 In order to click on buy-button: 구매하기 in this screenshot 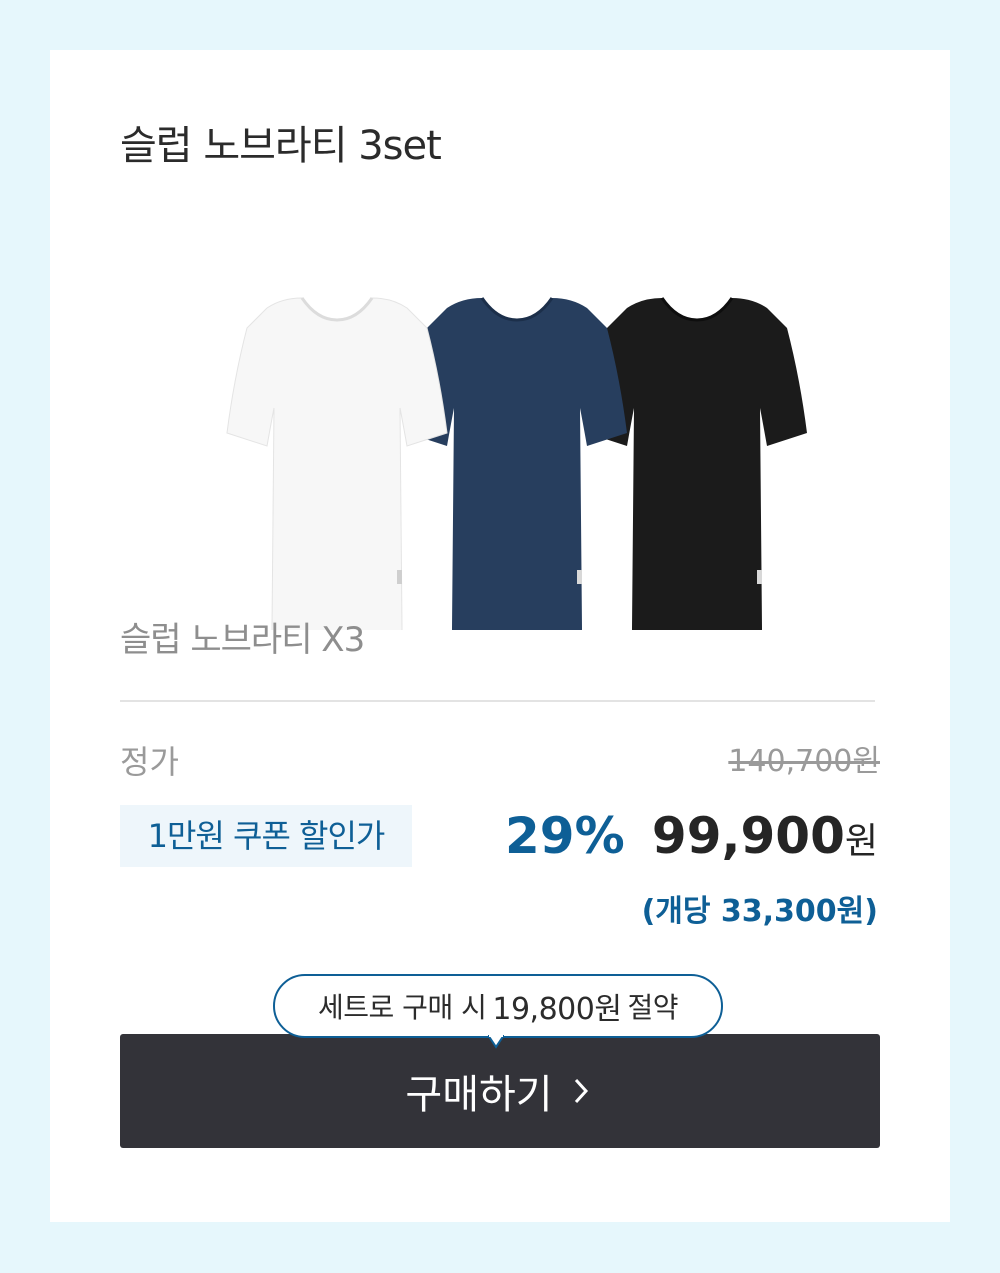, I will do `click(500, 1091)`.